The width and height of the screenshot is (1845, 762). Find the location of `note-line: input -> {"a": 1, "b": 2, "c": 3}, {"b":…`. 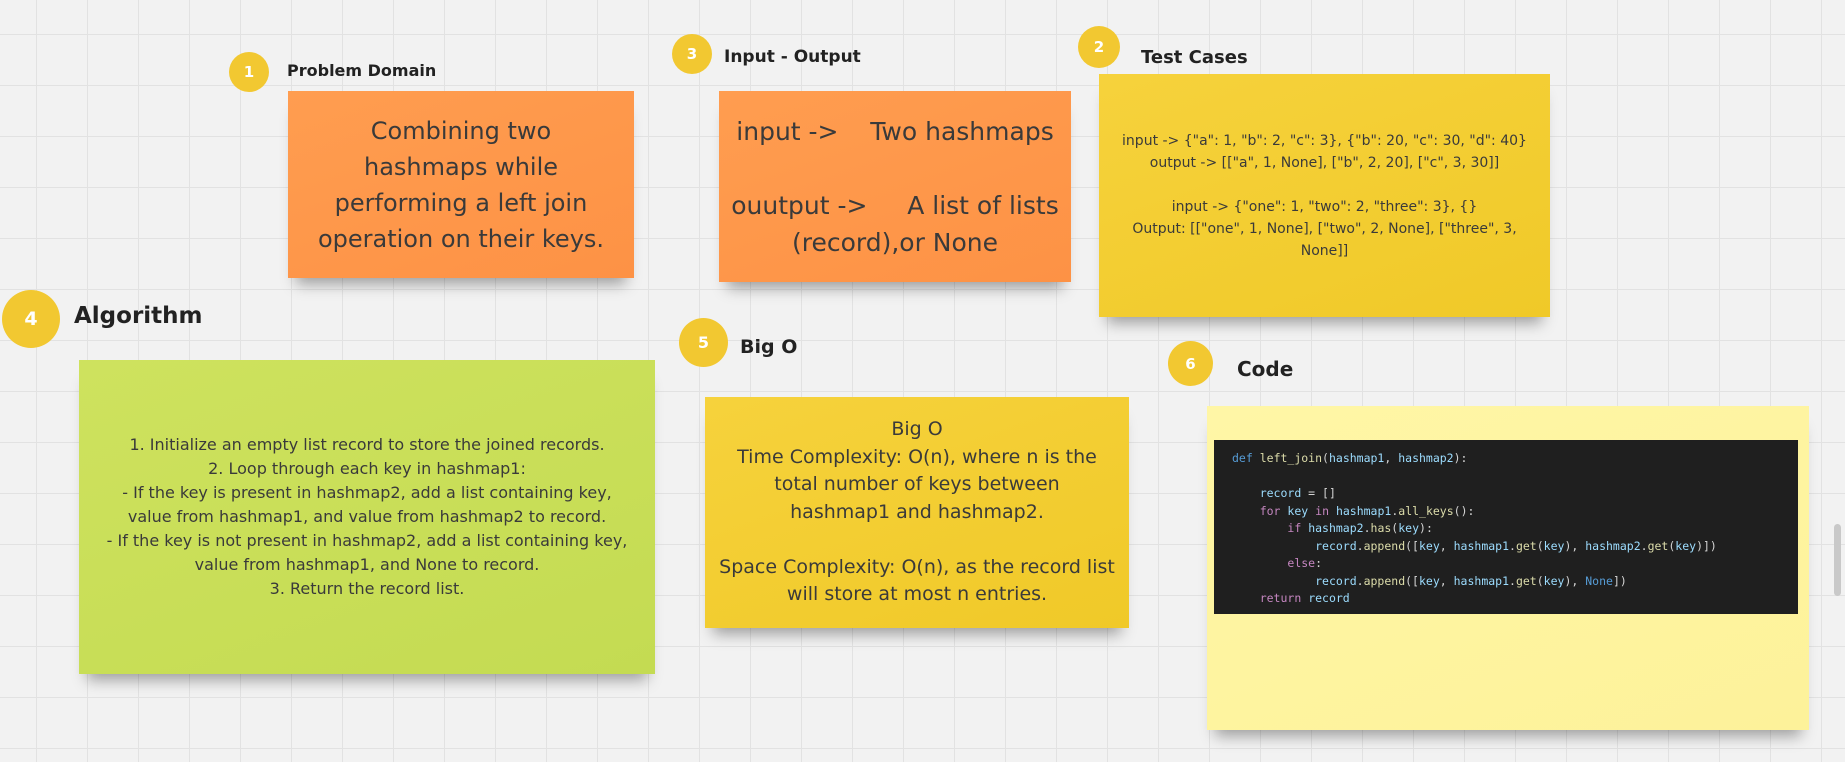

note-line: input -> {"a": 1, "b": 2, "c": 3}, {"b":… is located at coordinates (1324, 140).